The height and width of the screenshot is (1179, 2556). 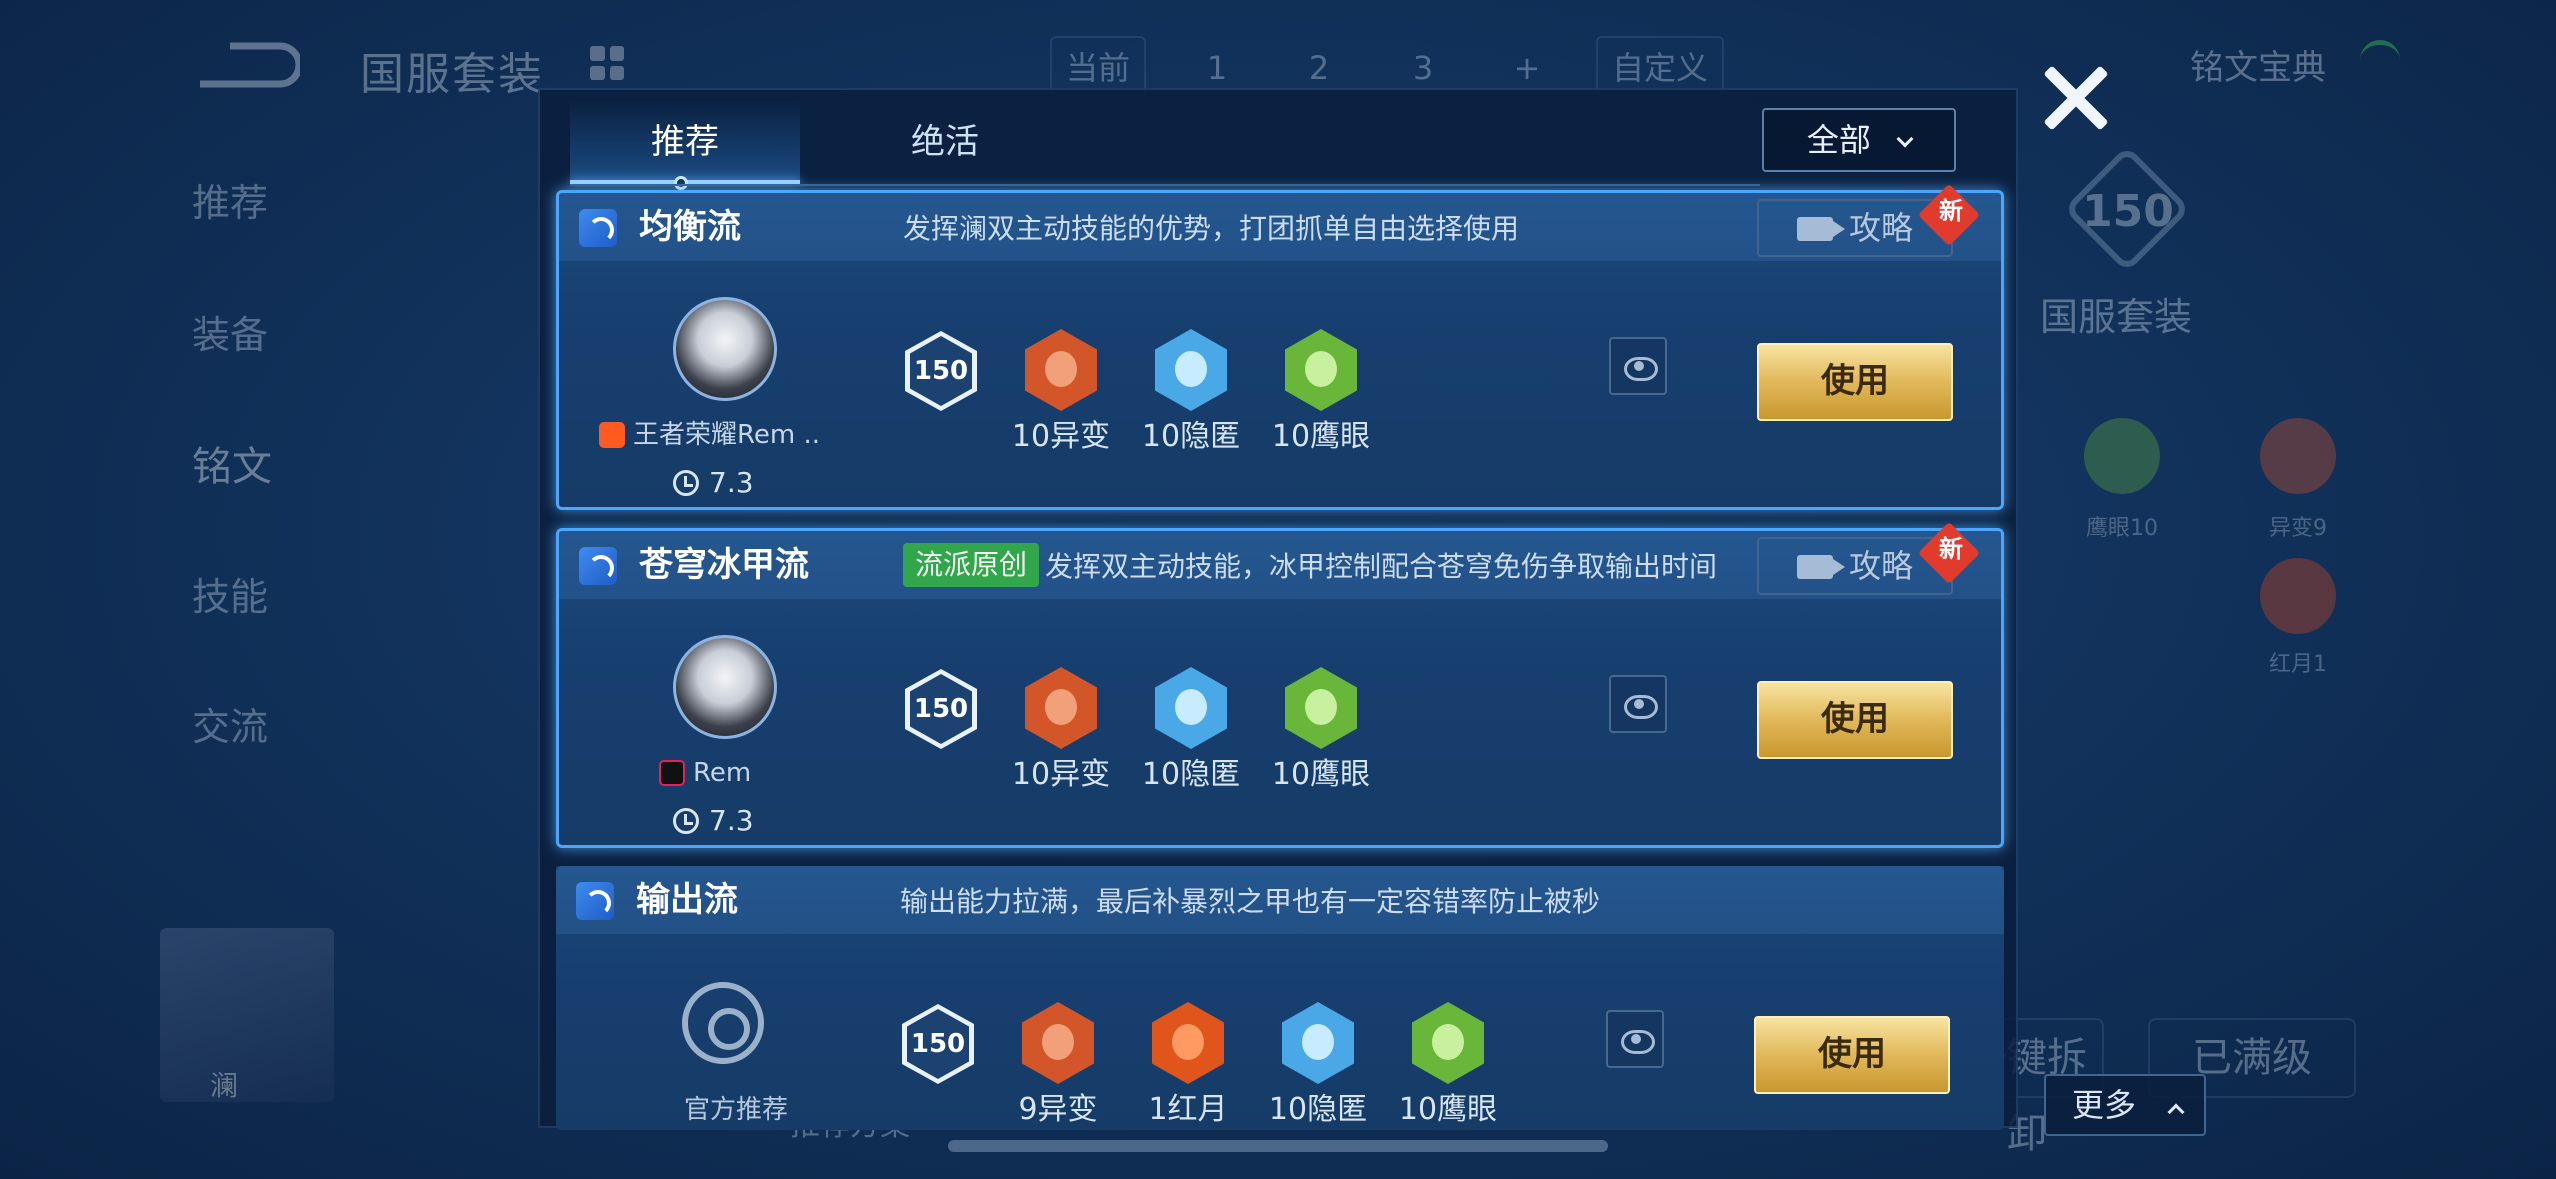 What do you see at coordinates (1280, 900) in the screenshot?
I see `card-header: 输出流 输出能力拉满，最后补暴烈之甲也有一定容错率防止被秒` at bounding box center [1280, 900].